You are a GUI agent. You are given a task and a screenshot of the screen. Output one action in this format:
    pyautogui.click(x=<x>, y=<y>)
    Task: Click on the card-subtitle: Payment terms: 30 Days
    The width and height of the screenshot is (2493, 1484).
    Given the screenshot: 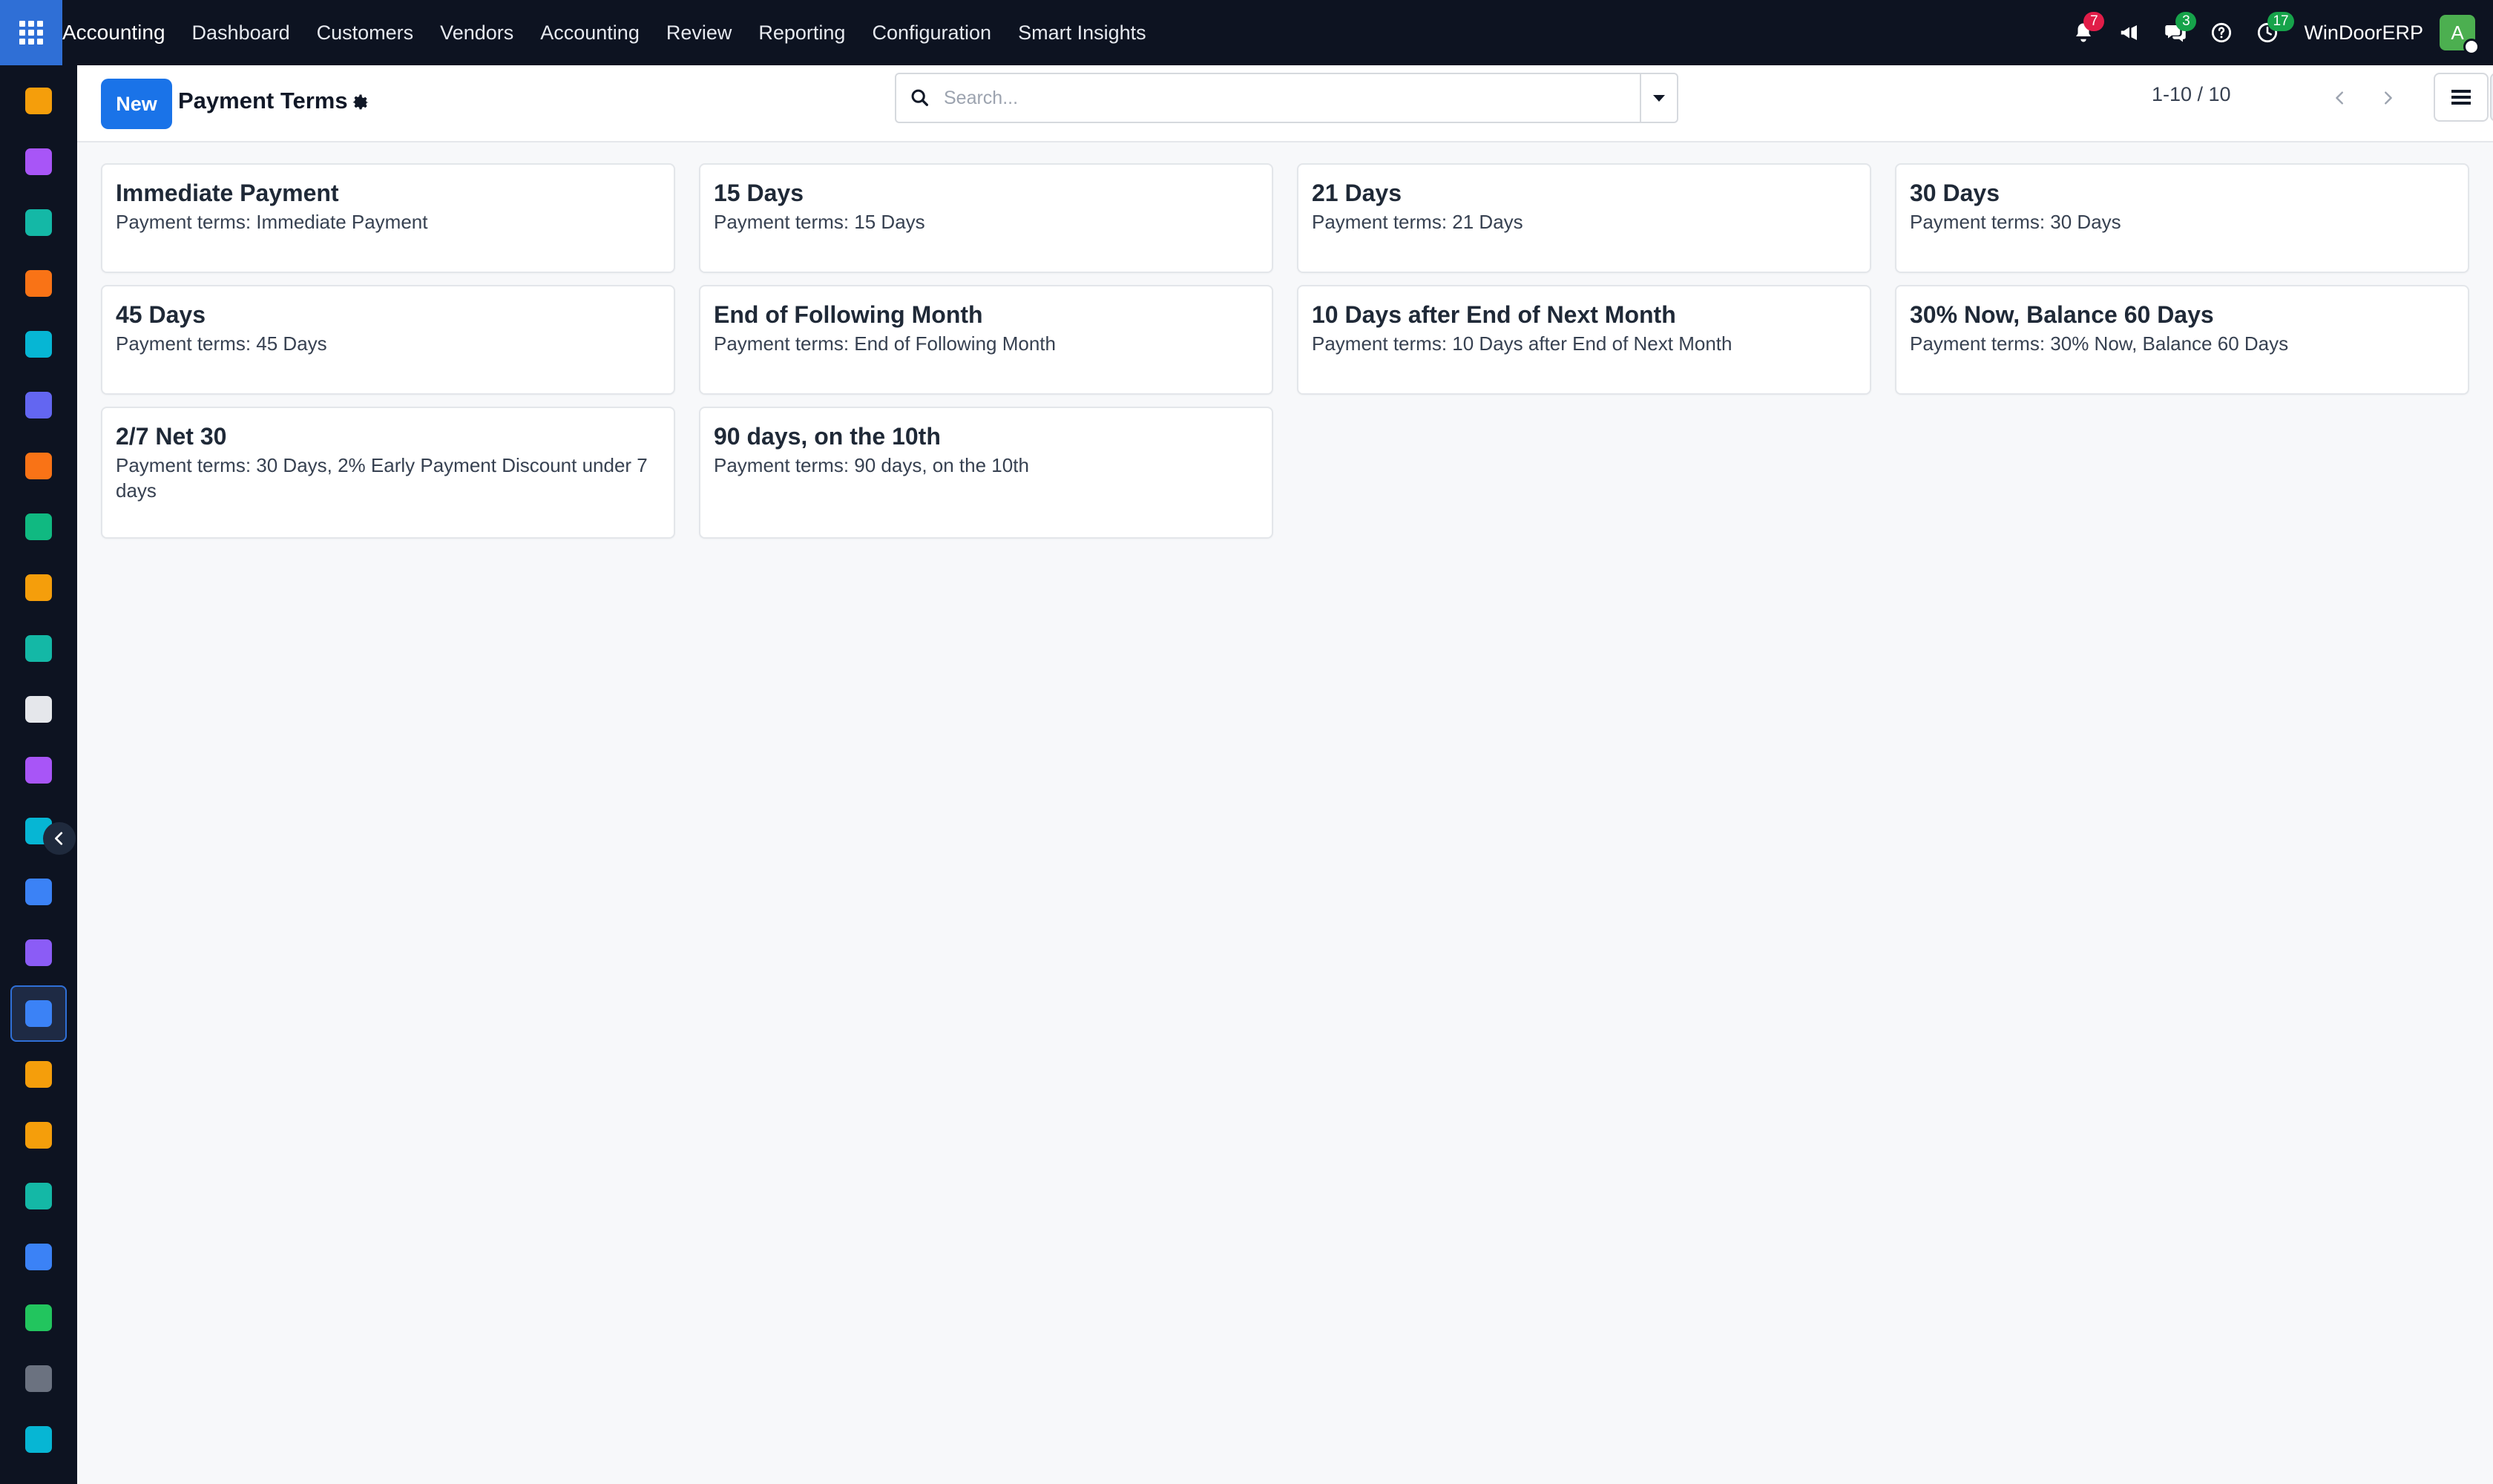 What is the action you would take?
    pyautogui.click(x=2015, y=222)
    